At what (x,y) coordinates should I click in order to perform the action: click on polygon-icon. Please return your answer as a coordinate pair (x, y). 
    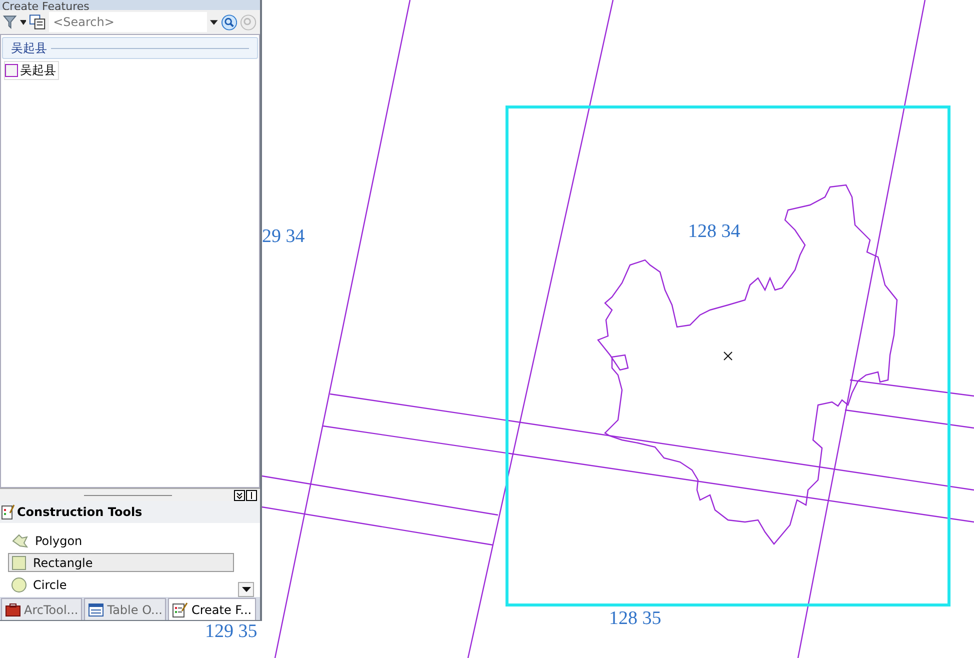
    Looking at the image, I should click on (20, 540).